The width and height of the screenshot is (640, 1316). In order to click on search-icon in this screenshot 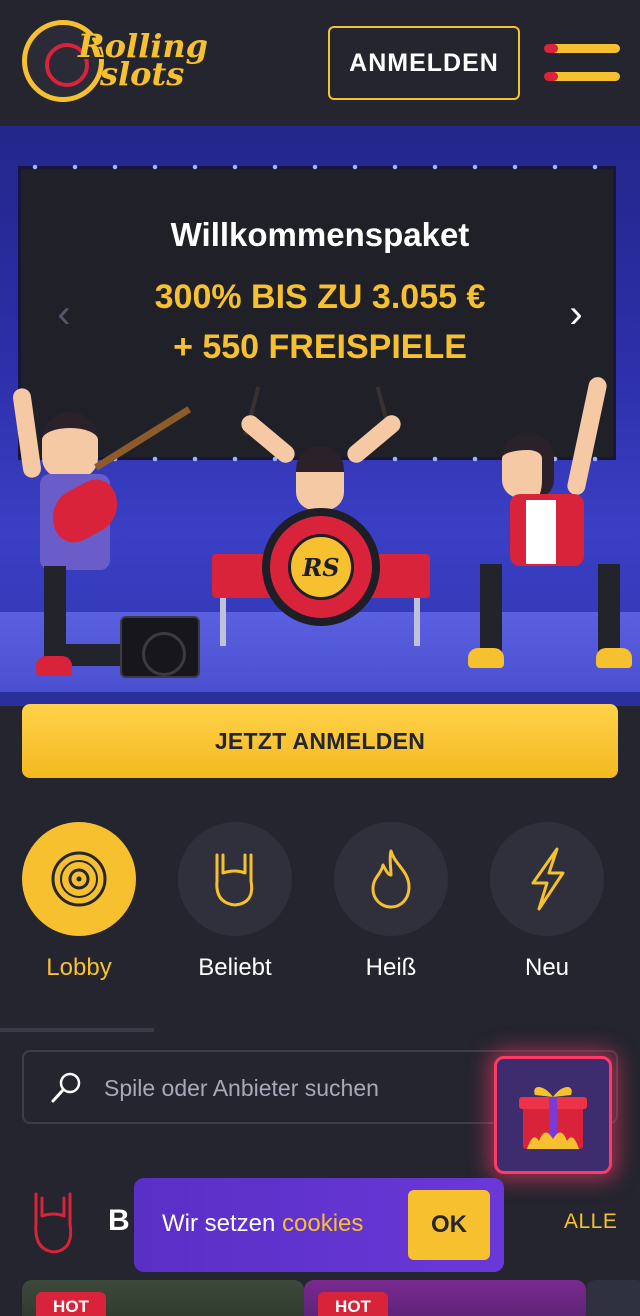, I will do `click(66, 1087)`.